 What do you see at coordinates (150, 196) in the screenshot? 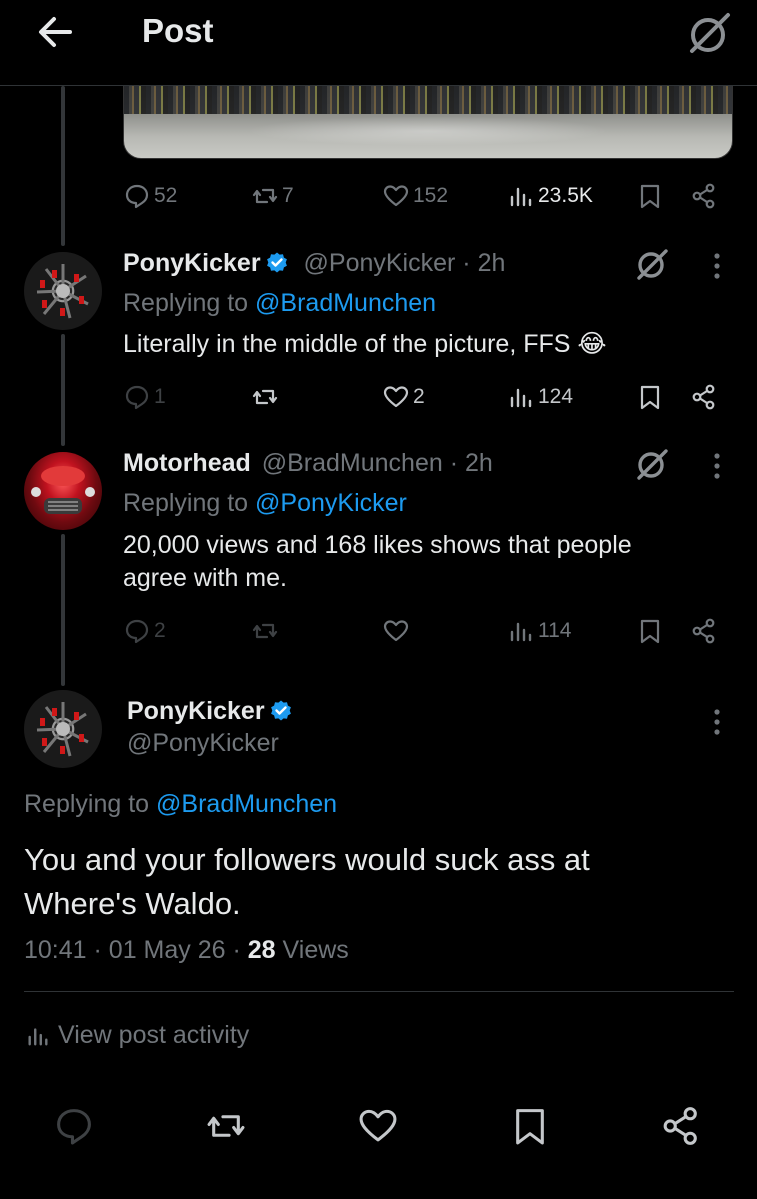
I see `reply-button: 52` at bounding box center [150, 196].